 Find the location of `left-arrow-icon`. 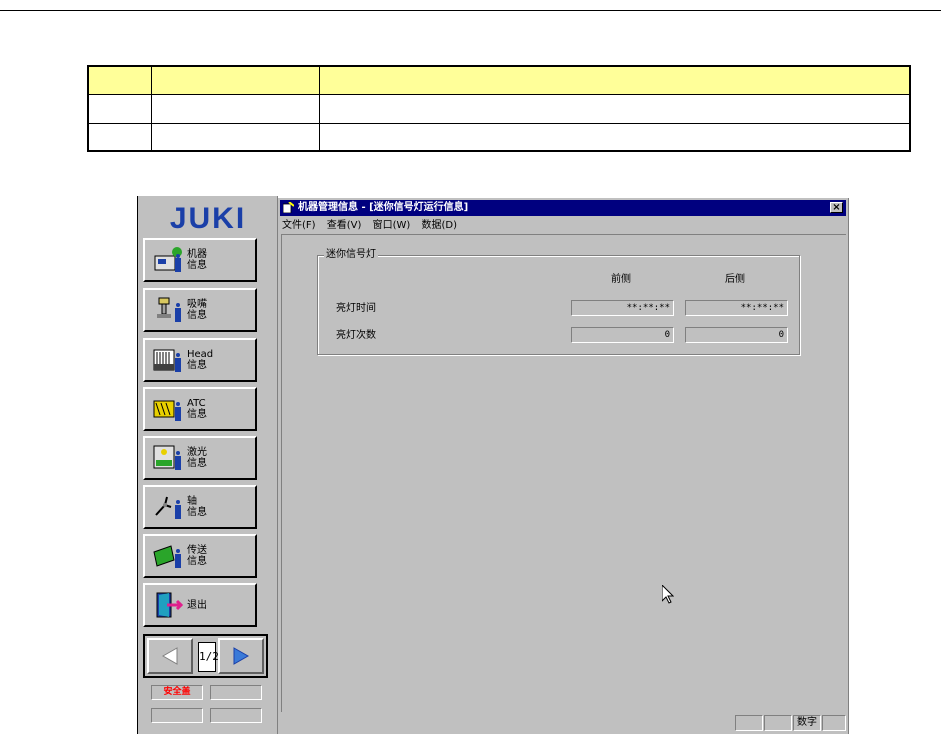

left-arrow-icon is located at coordinates (169, 656).